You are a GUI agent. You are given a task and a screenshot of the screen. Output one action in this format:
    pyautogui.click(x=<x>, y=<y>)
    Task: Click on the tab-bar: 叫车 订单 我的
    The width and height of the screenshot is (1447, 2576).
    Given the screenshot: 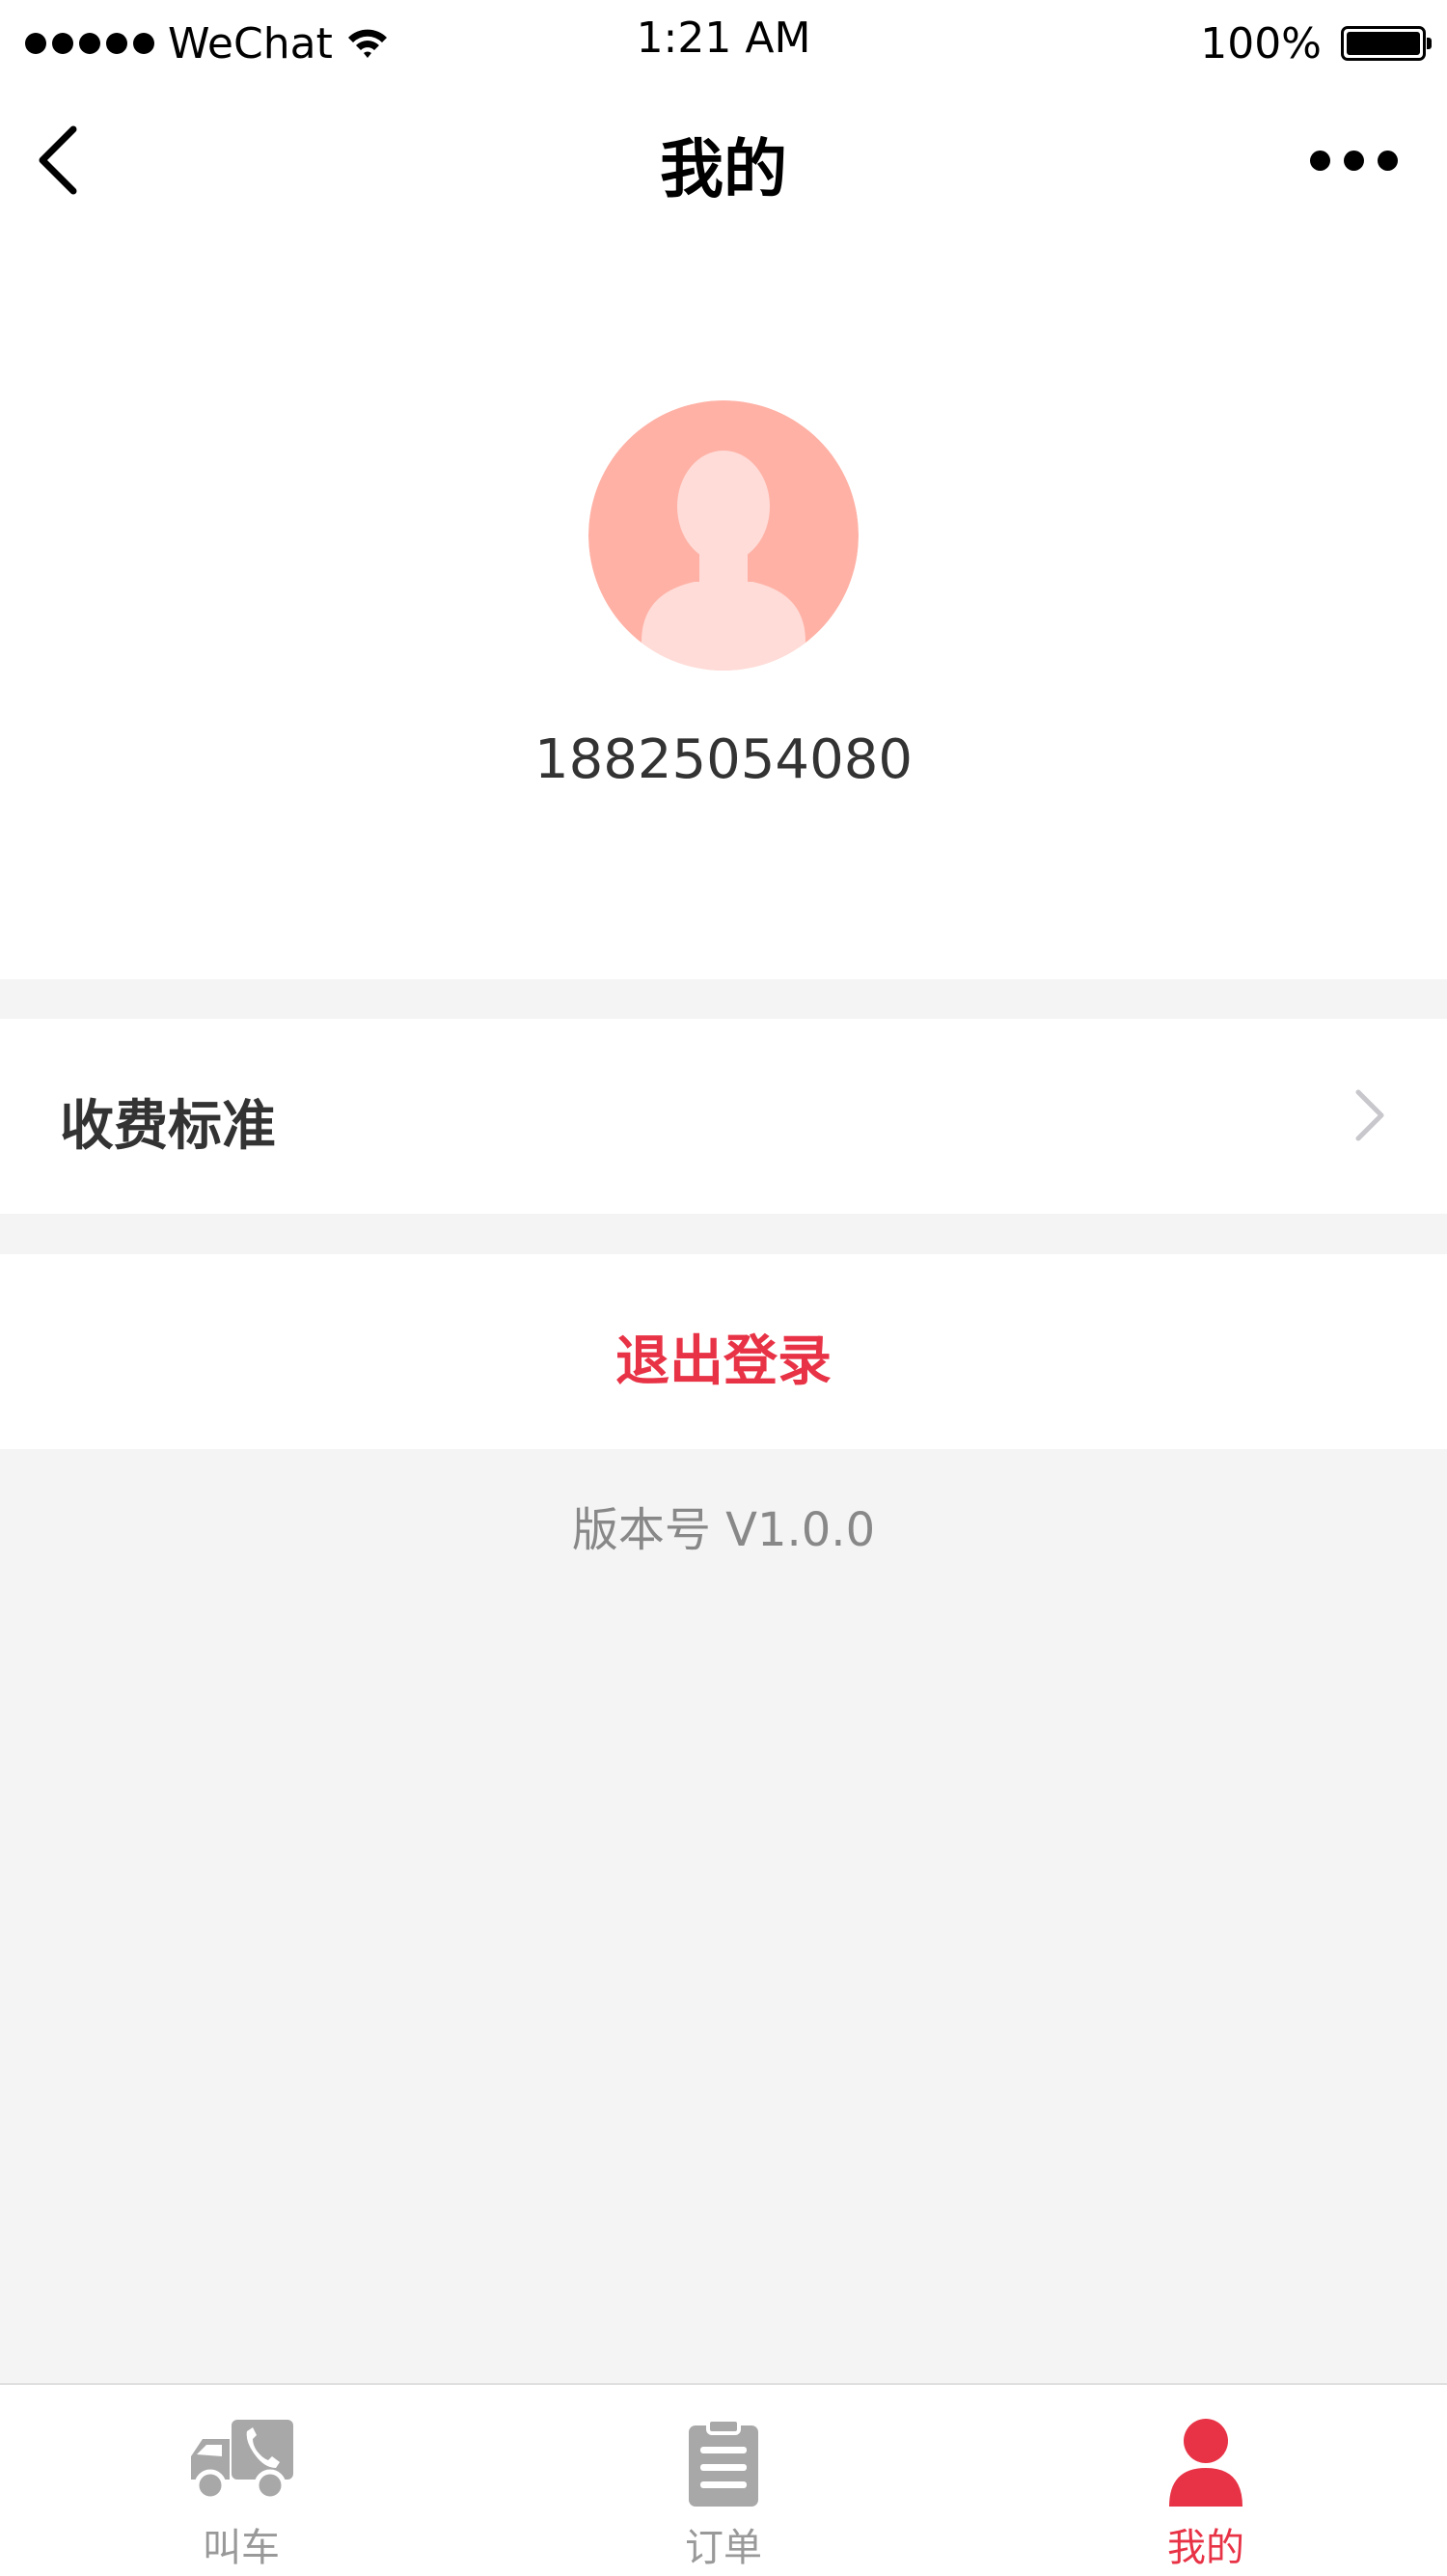 What is the action you would take?
    pyautogui.click(x=723, y=2479)
    